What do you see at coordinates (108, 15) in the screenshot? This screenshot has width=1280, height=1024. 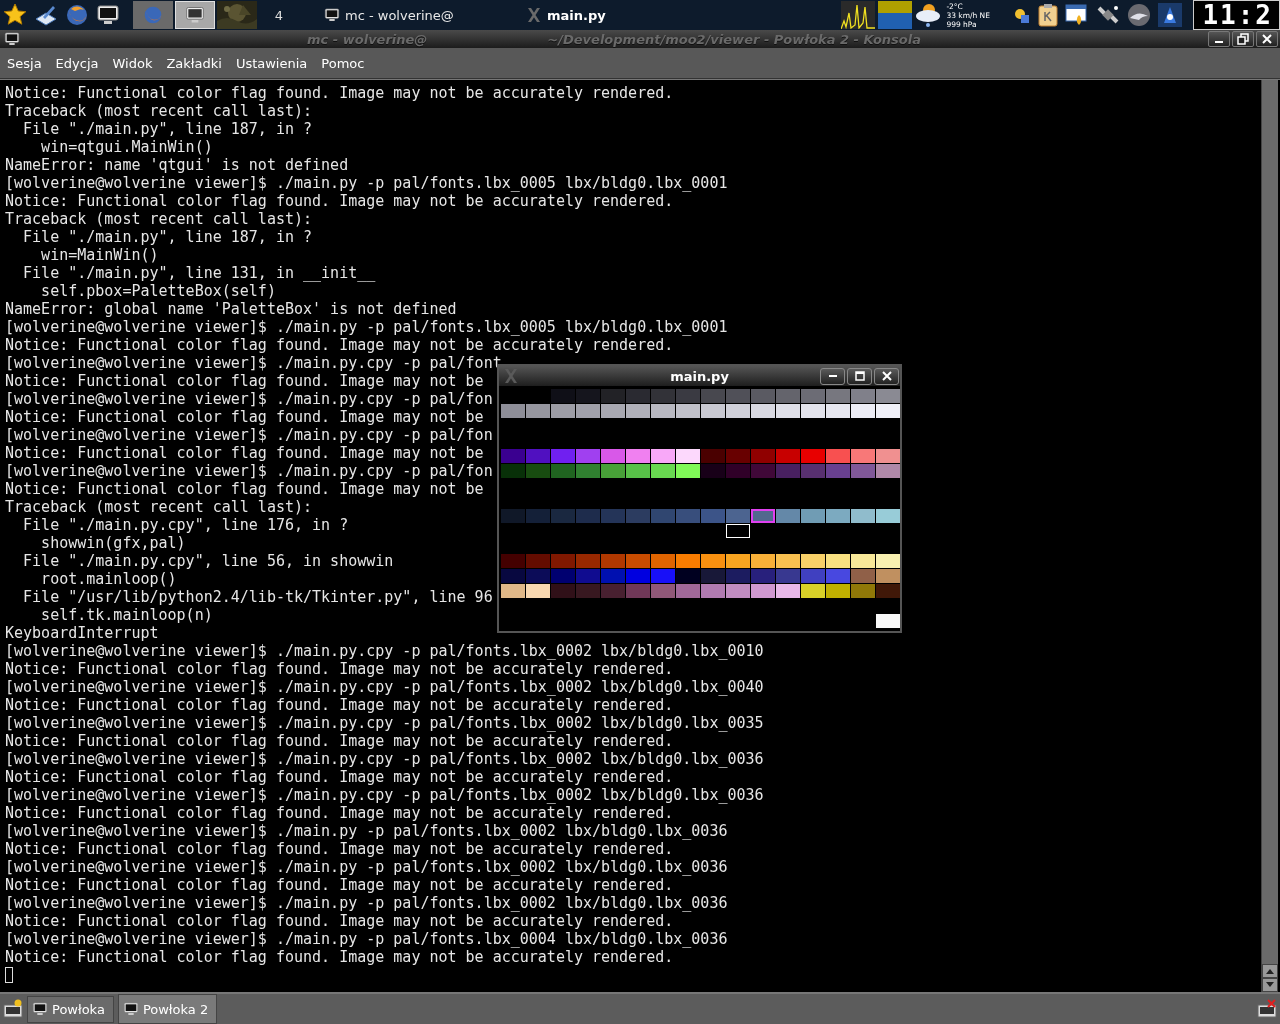 I see `monitor-icon` at bounding box center [108, 15].